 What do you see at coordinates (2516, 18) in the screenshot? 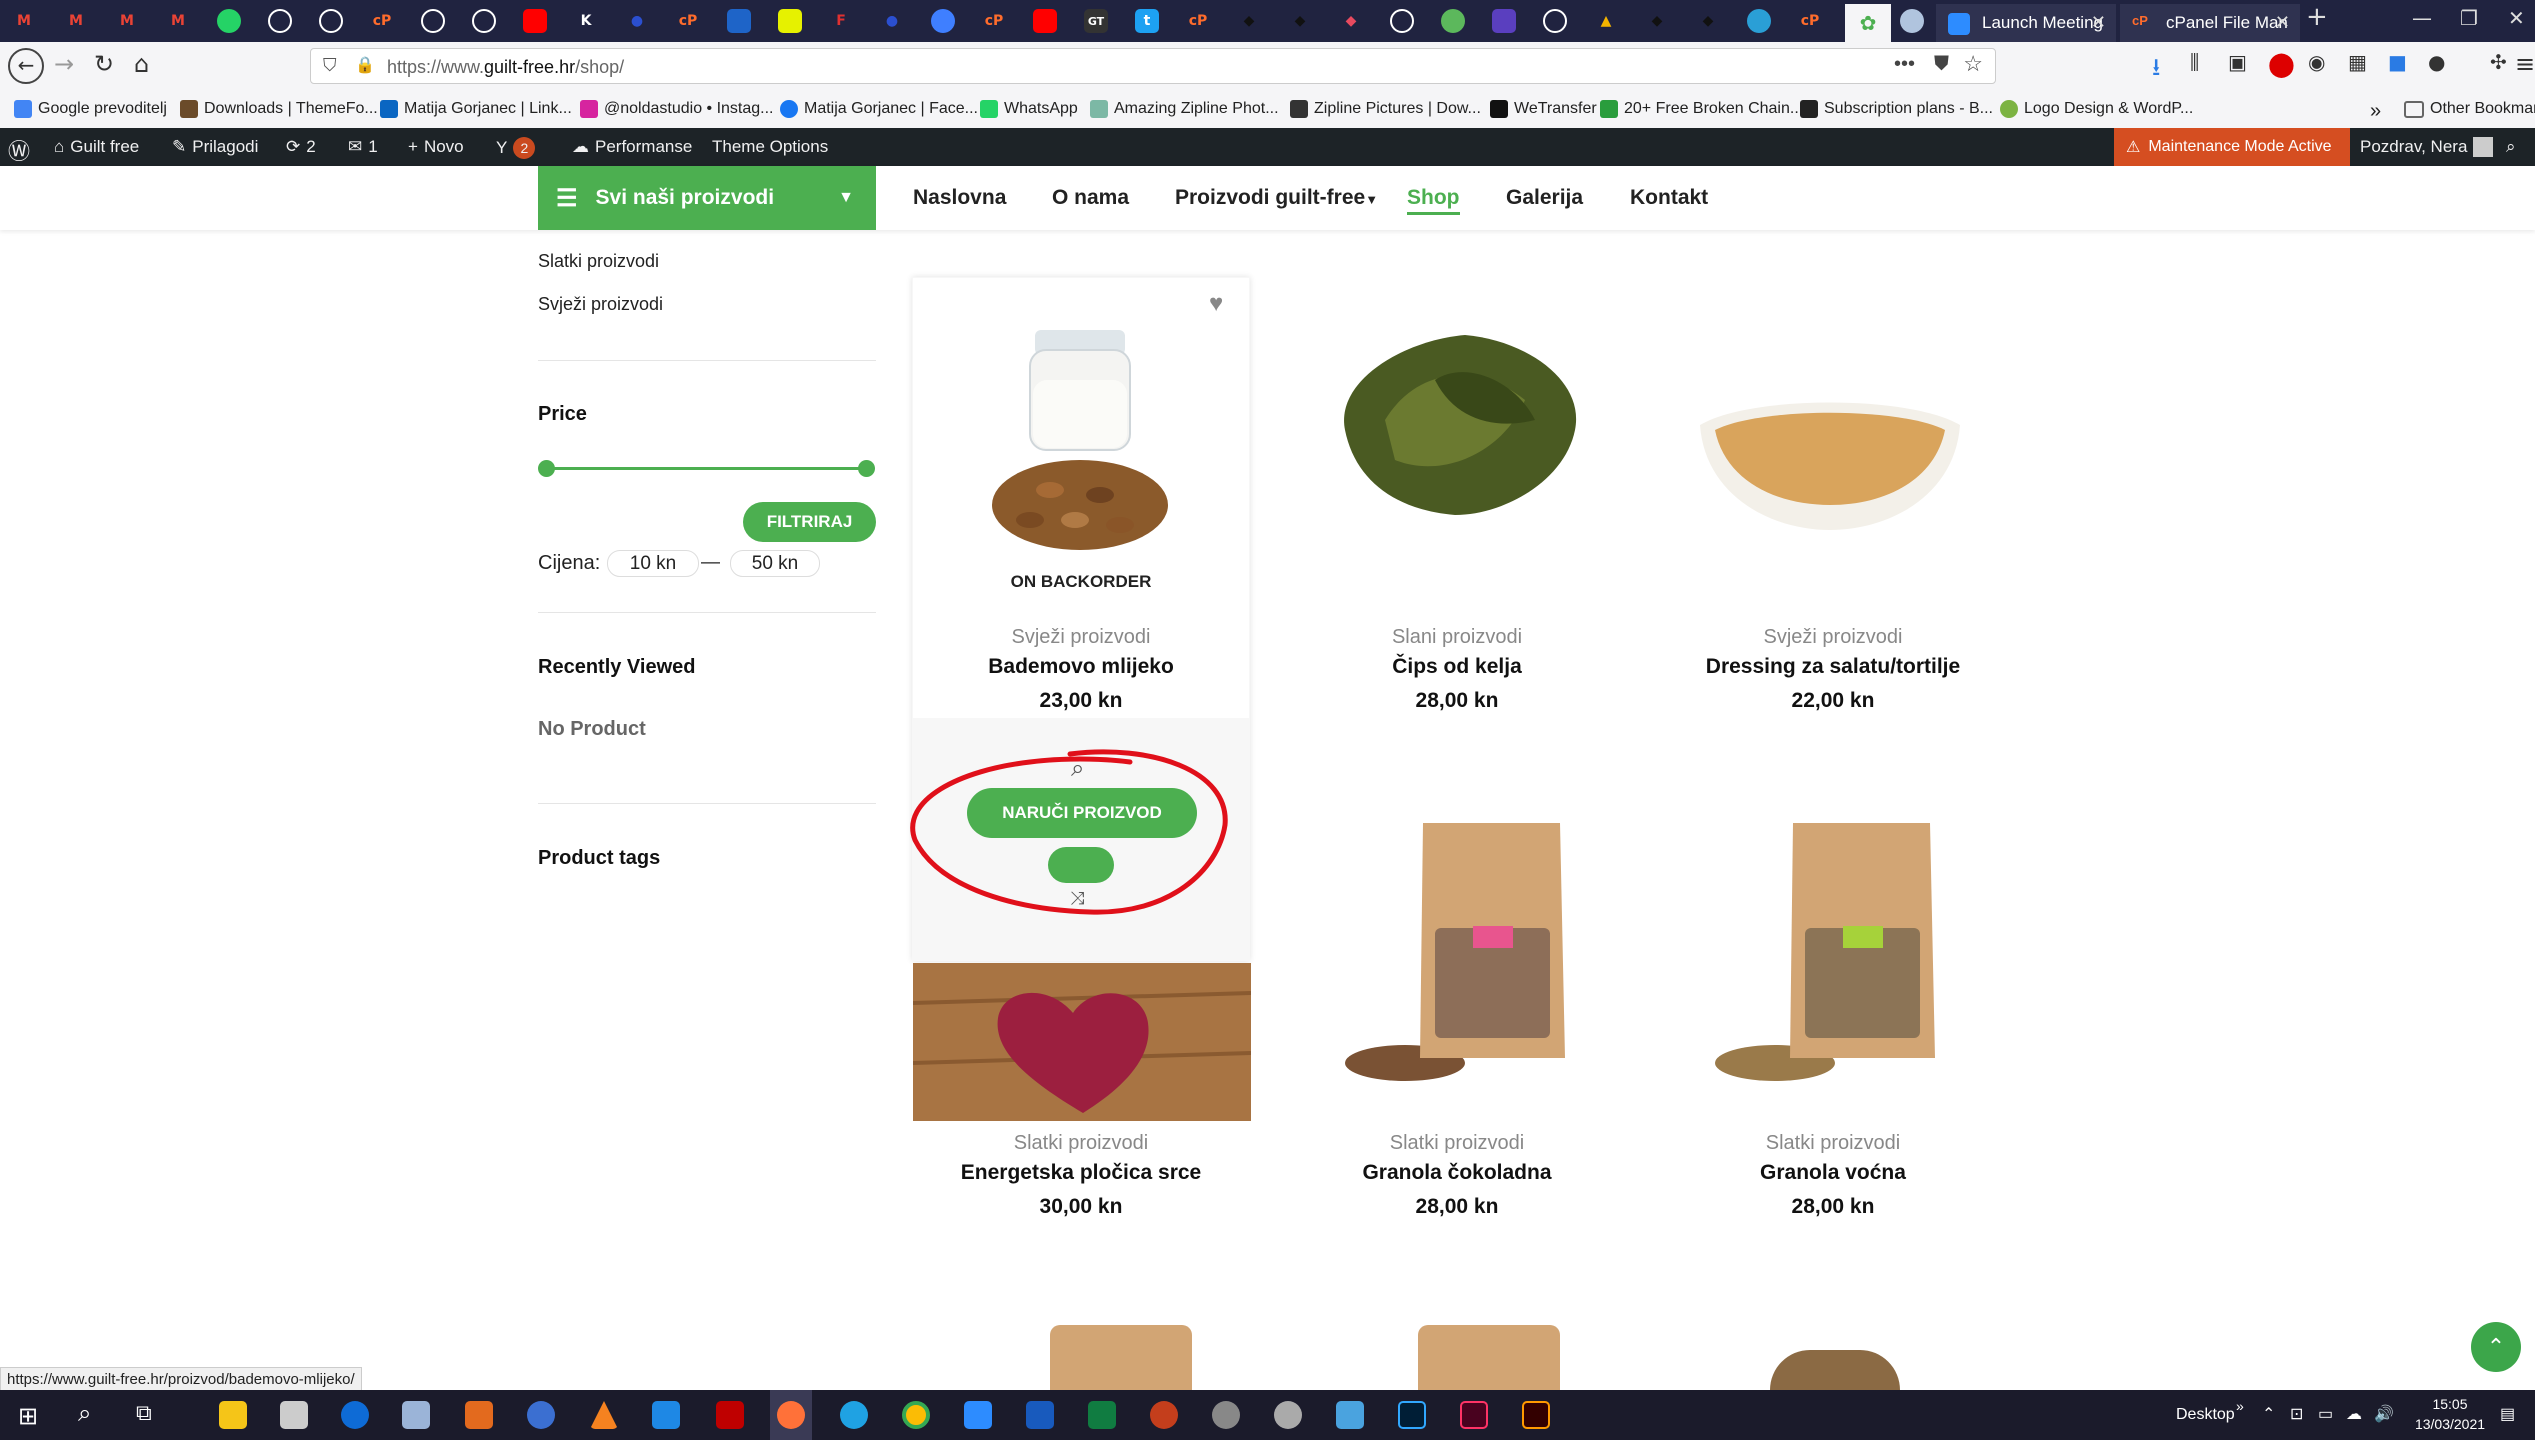
I see `close-window-icon: ✕` at bounding box center [2516, 18].